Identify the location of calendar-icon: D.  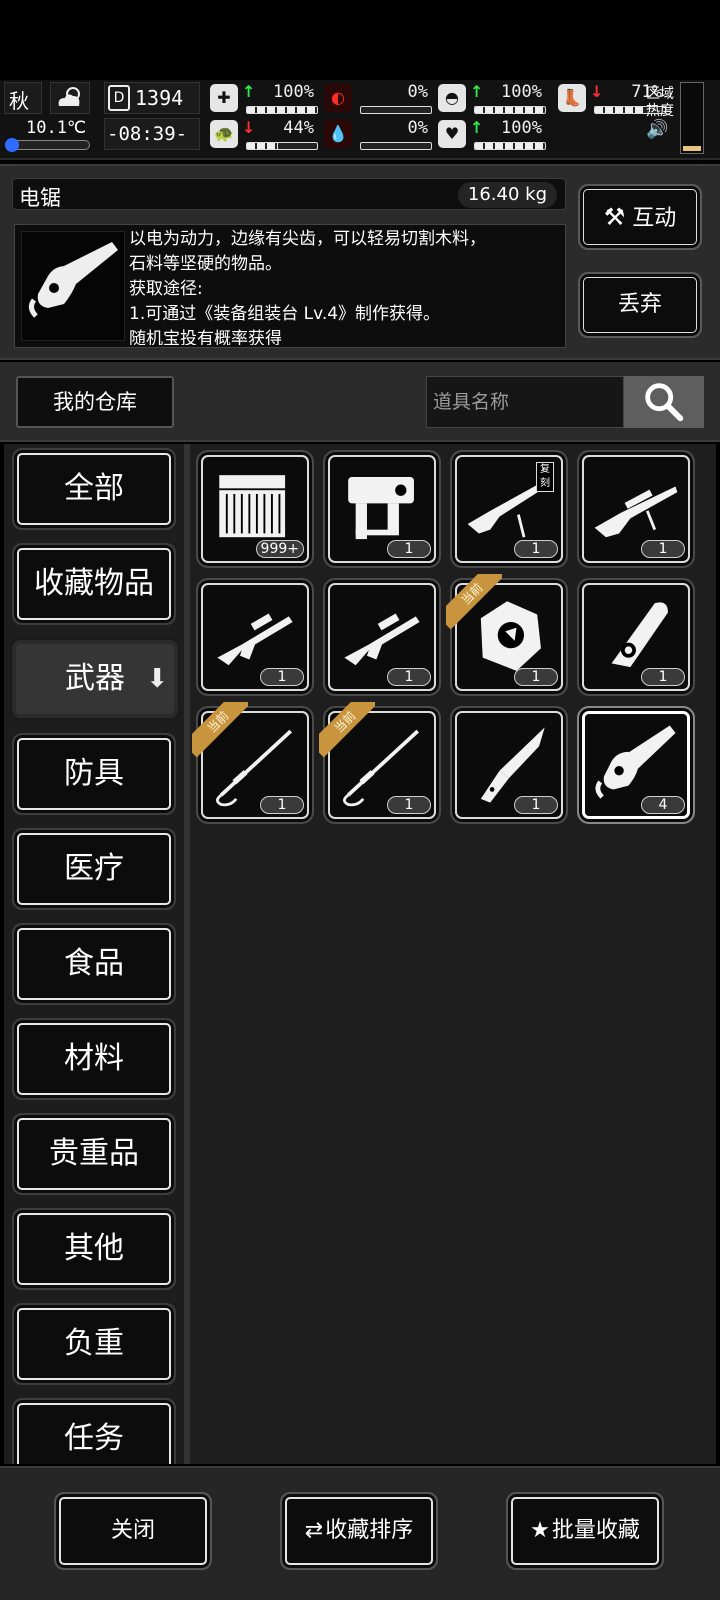
(119, 98).